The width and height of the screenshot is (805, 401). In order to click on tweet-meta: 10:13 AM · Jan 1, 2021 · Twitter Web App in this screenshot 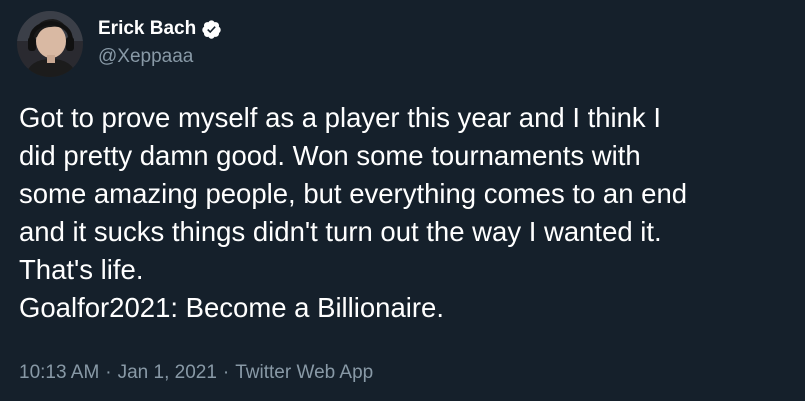, I will do `click(196, 373)`.